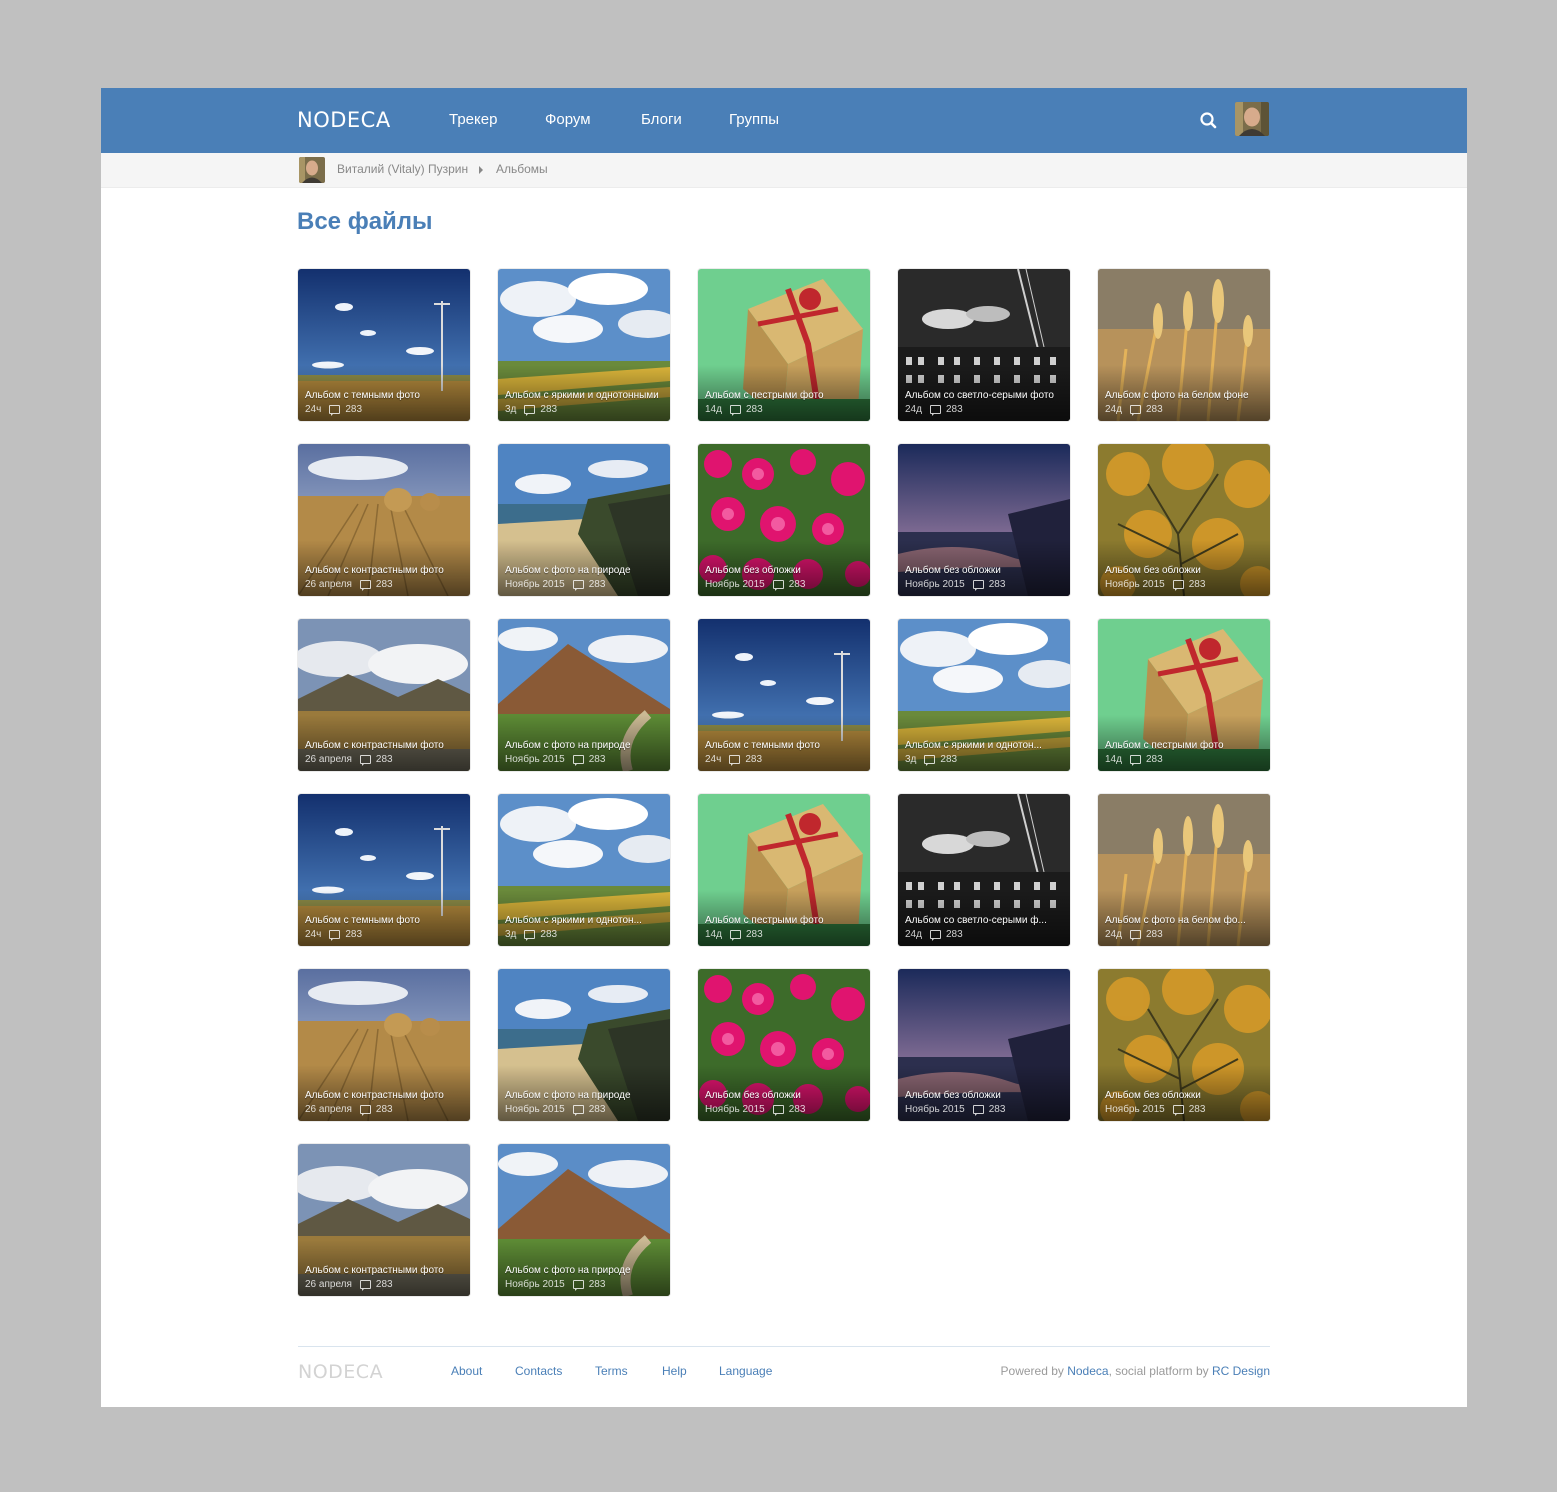  Describe the element at coordinates (661, 119) in the screenshot. I see `nav-link-blogs: Блоги` at that location.